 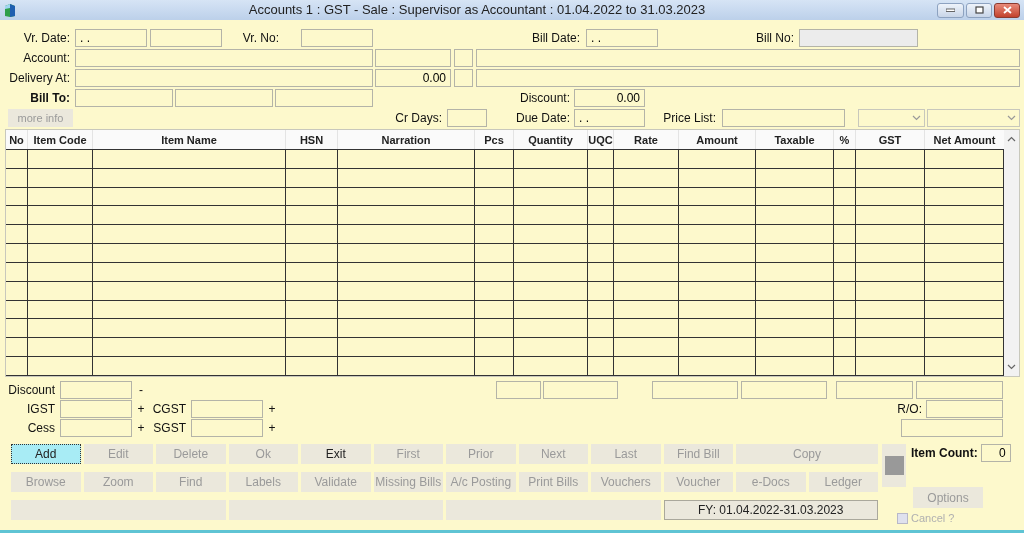 I want to click on column-header: UQC, so click(x=601, y=139).